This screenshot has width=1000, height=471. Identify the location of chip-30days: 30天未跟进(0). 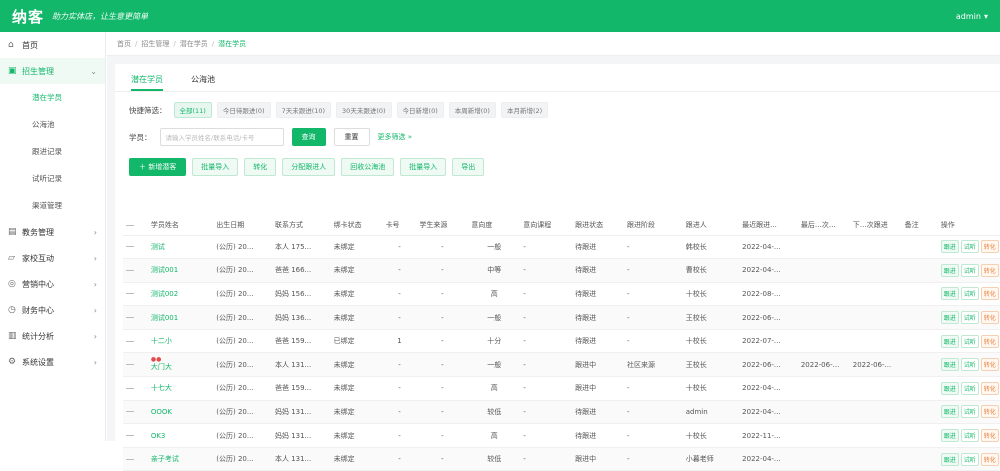
(364, 110).